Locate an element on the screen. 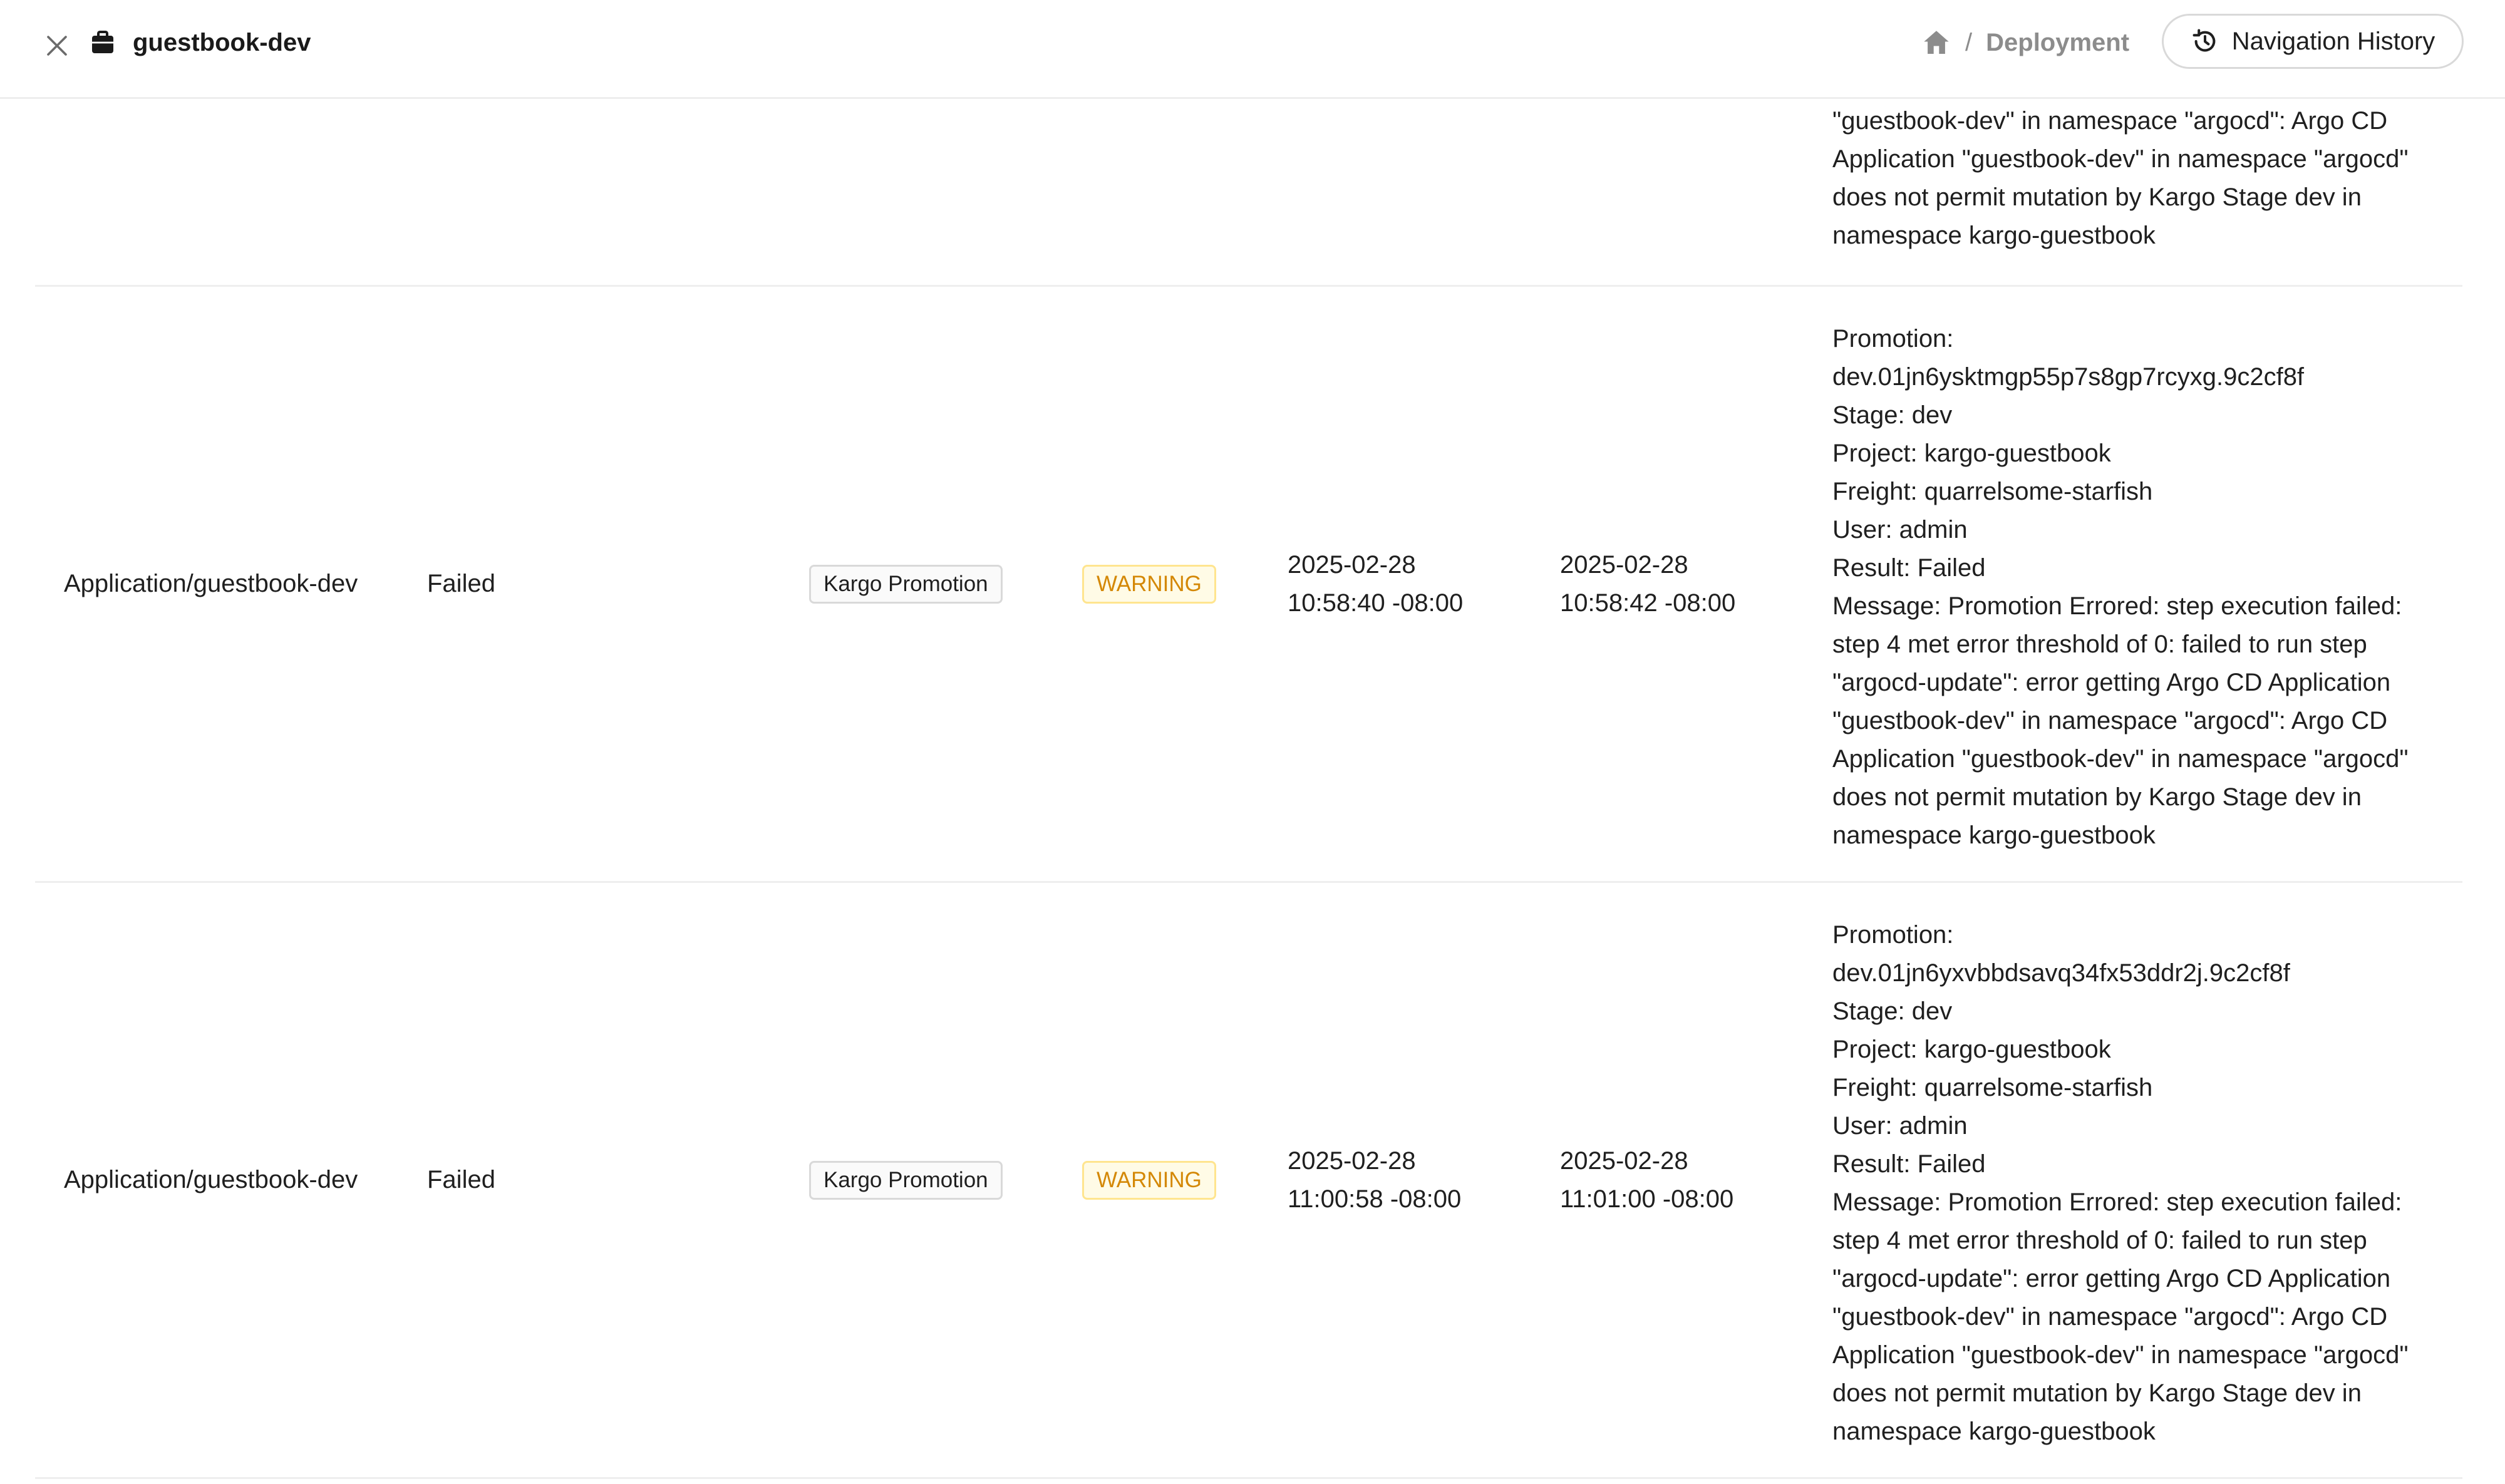  navigation-history-label: Navigation History is located at coordinates (2333, 41).